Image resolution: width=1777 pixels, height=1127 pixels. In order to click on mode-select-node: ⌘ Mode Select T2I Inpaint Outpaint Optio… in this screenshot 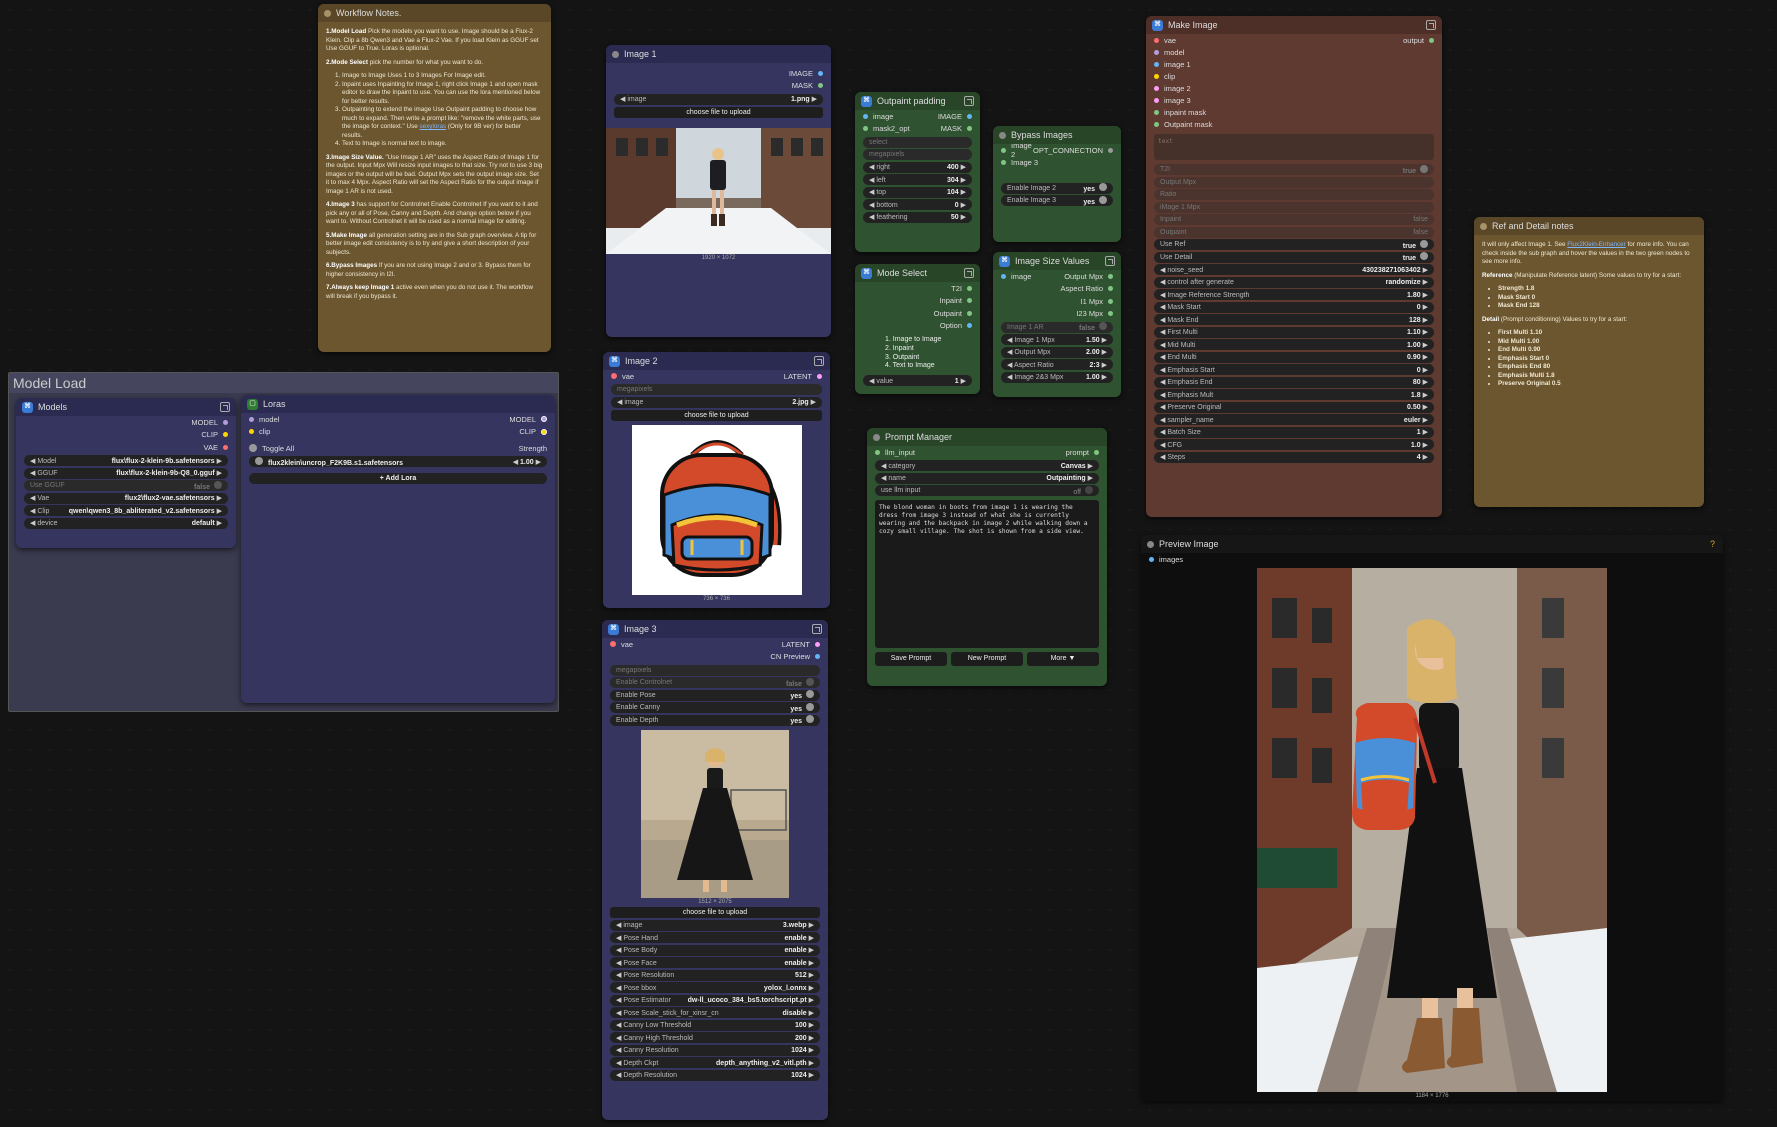, I will do `click(917, 329)`.